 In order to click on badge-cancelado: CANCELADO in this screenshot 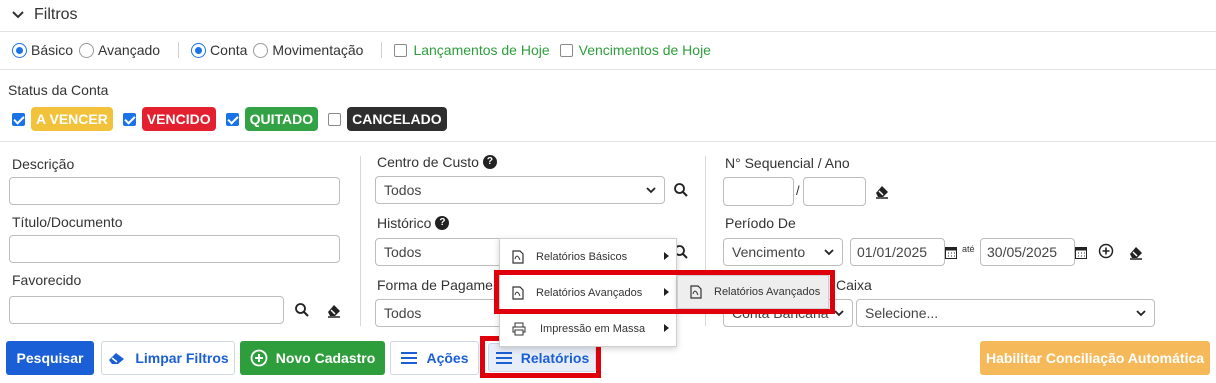, I will do `click(397, 119)`.